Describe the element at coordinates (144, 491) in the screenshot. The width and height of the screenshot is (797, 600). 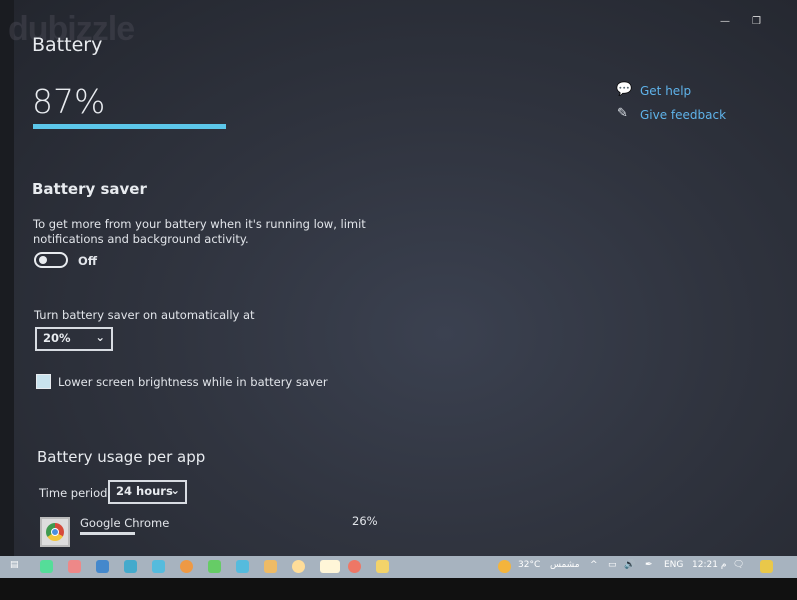
I see `time-period-value: 24 hours` at that location.